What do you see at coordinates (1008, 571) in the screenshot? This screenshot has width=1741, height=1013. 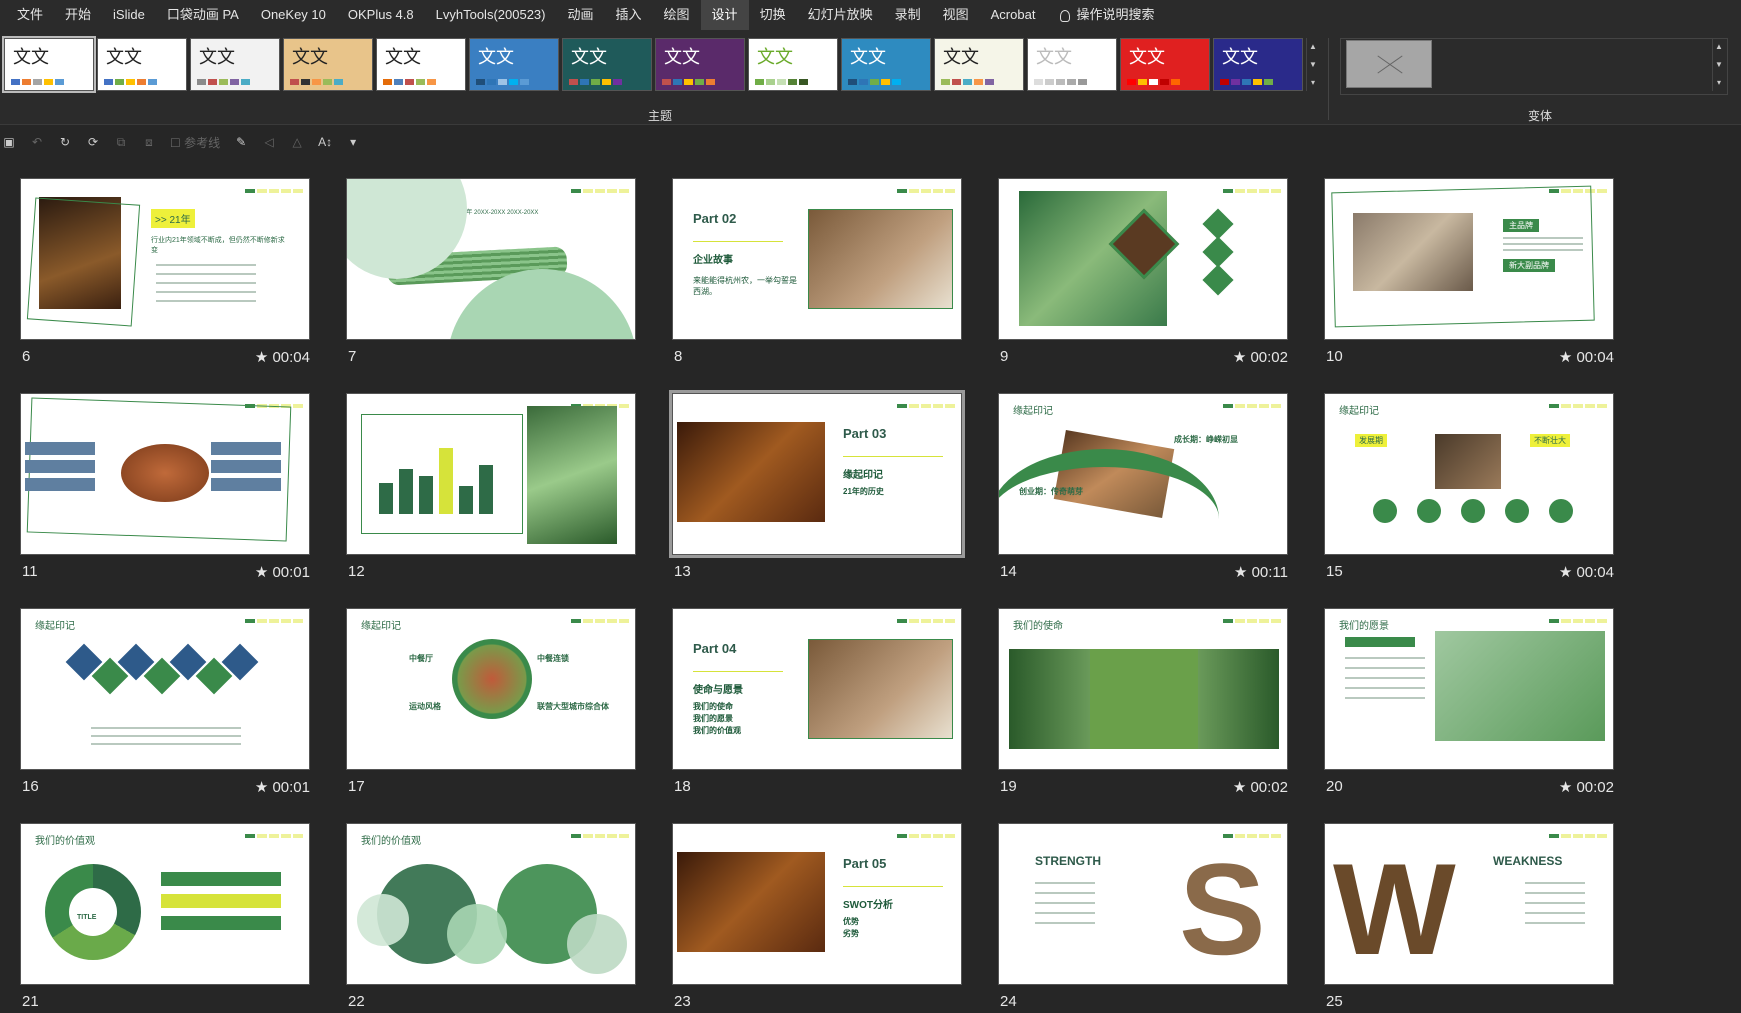 I see `slide-number: 14` at bounding box center [1008, 571].